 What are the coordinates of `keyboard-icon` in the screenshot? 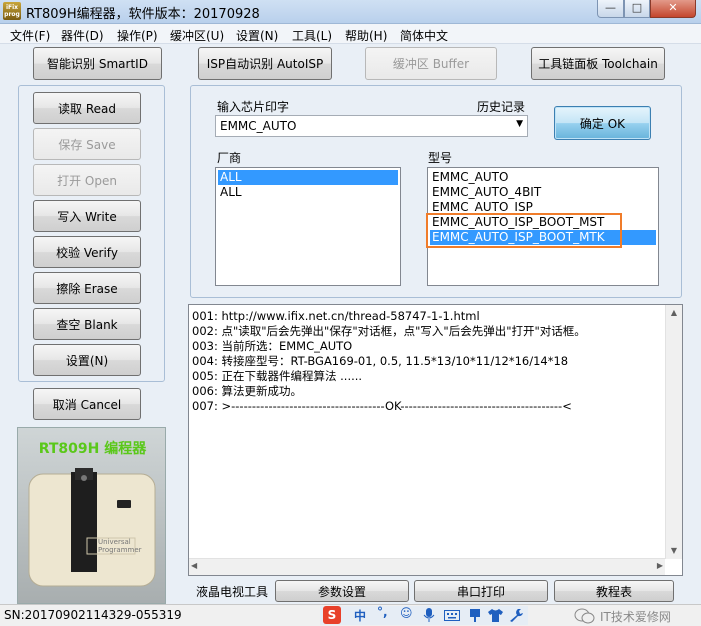 It's located at (452, 615).